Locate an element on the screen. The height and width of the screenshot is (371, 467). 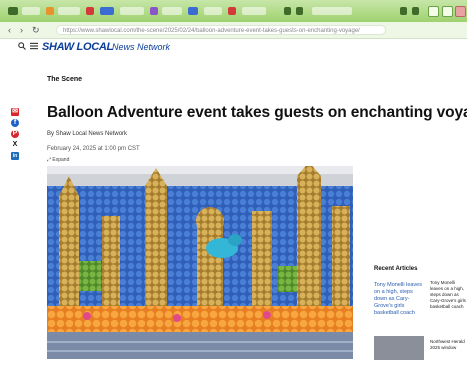
site-logo: SHAW LOCAL is located at coordinates (77, 47).